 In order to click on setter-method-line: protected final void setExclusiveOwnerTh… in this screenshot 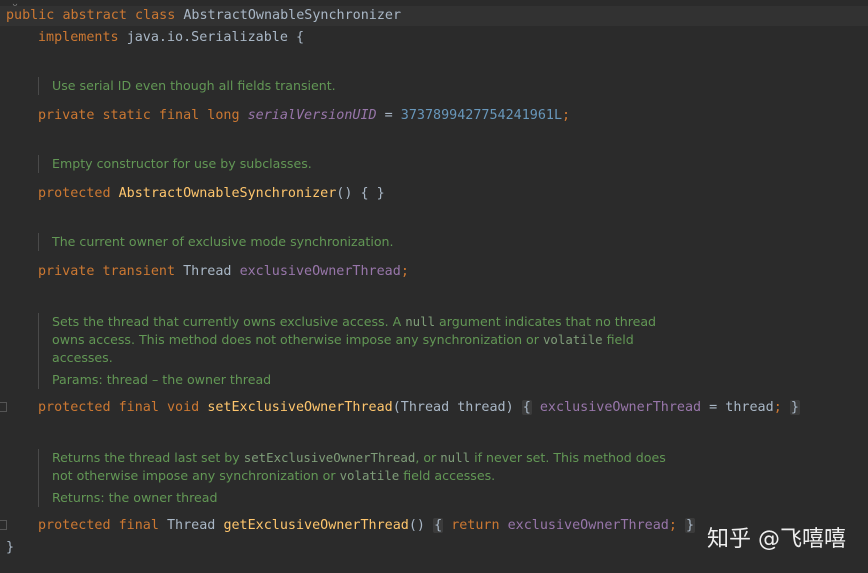, I will do `click(419, 408)`.